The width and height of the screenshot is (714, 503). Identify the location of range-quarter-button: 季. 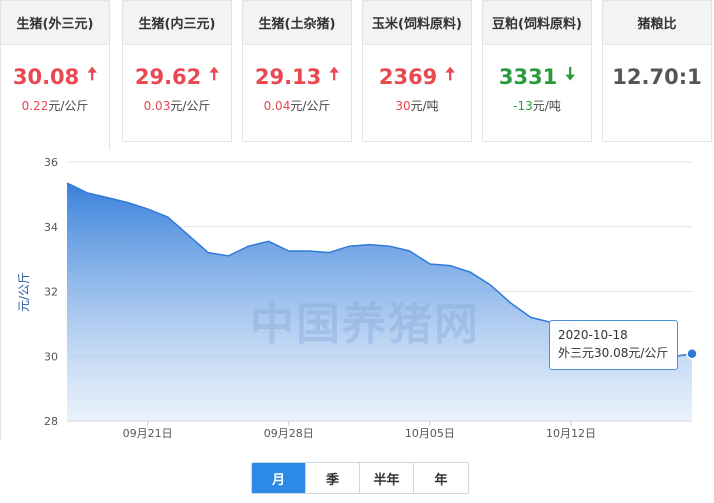
(333, 478).